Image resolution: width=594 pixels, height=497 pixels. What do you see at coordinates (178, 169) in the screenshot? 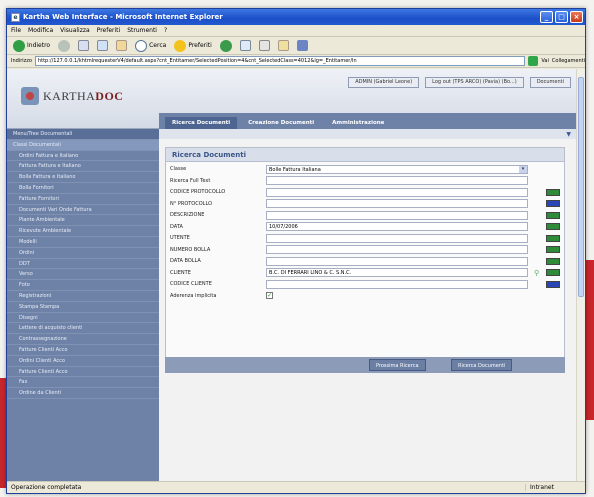
I see `field-label: Classe` at bounding box center [178, 169].